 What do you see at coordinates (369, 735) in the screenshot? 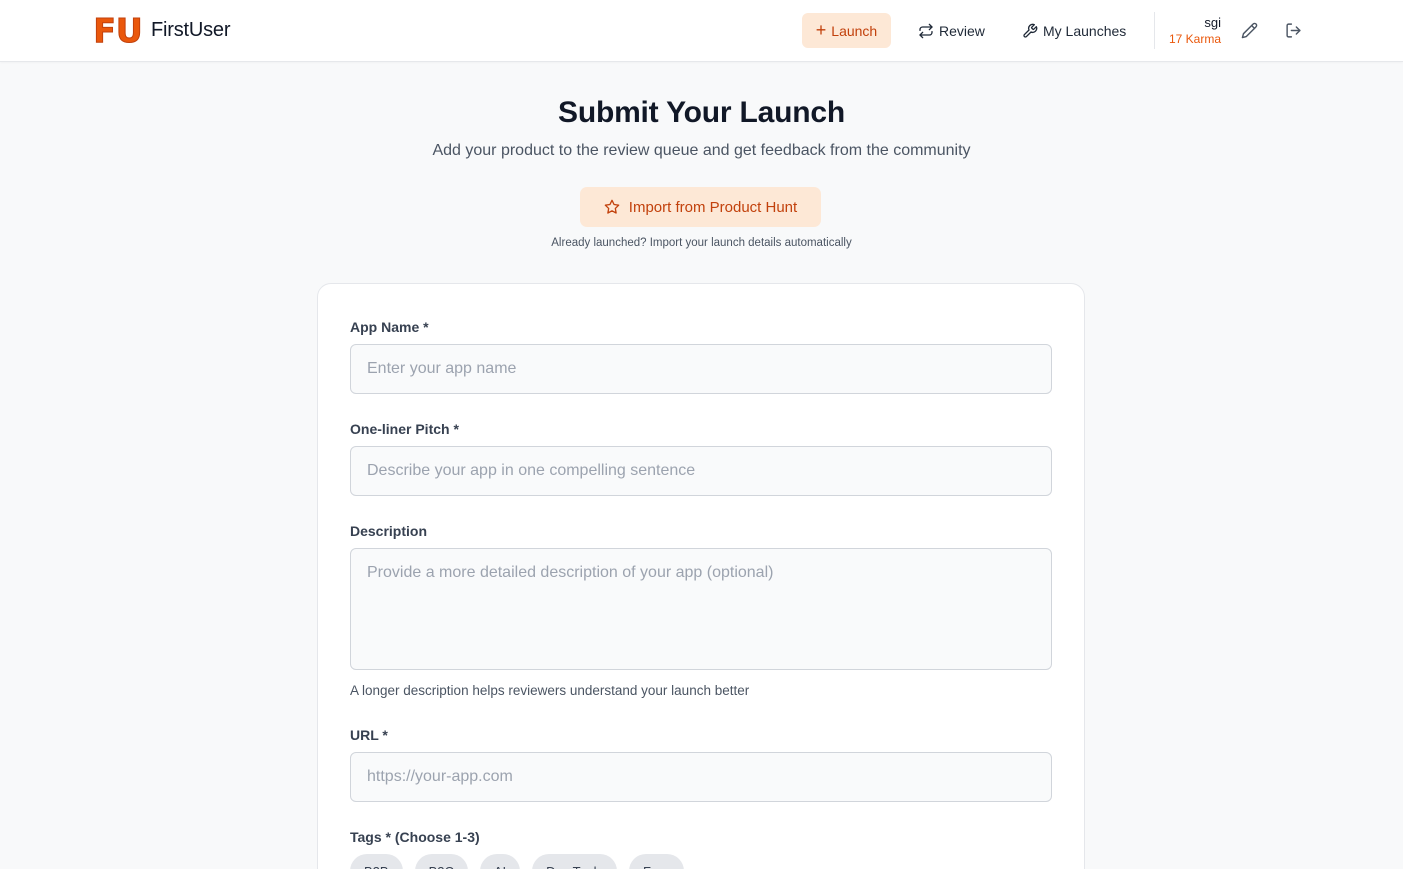
I see `url-label: URL *` at bounding box center [369, 735].